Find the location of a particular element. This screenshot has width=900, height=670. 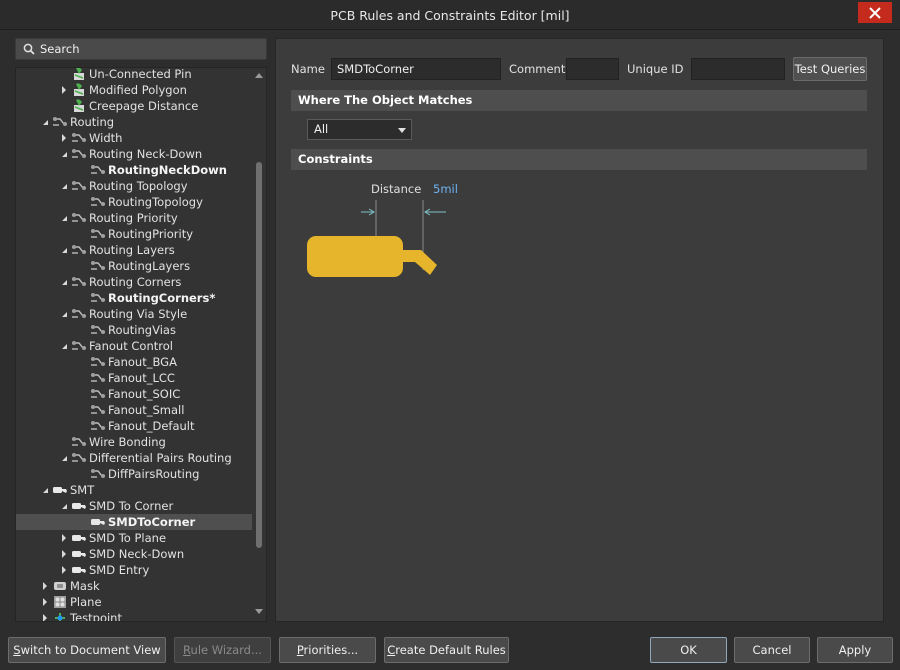

tree-item-label: Fanout_LCC is located at coordinates (141, 378).